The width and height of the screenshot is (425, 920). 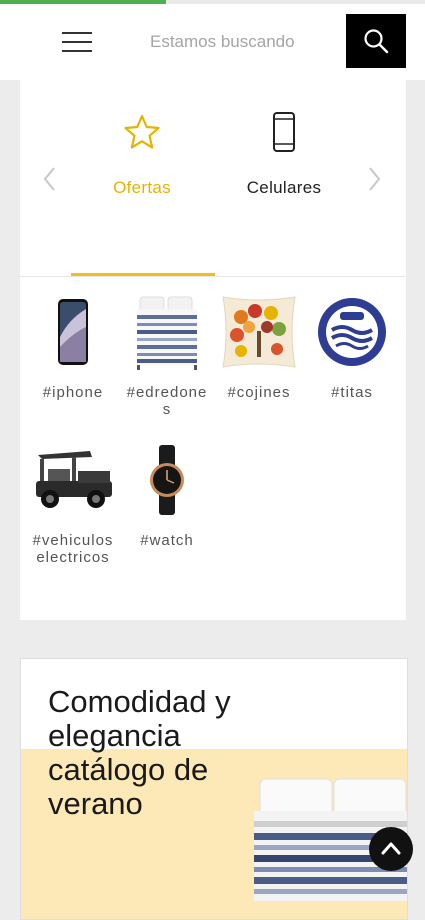 I want to click on tag-label: #edredones, so click(x=167, y=401).